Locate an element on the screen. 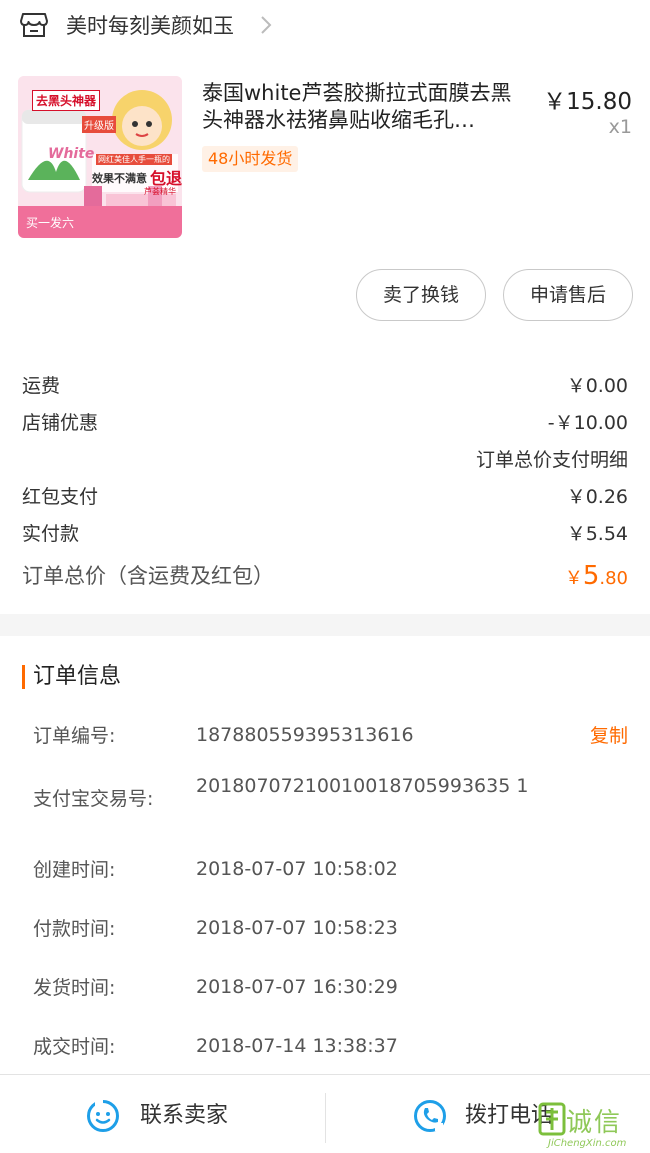  contact-seller-label: 联系卖家 is located at coordinates (184, 1115).